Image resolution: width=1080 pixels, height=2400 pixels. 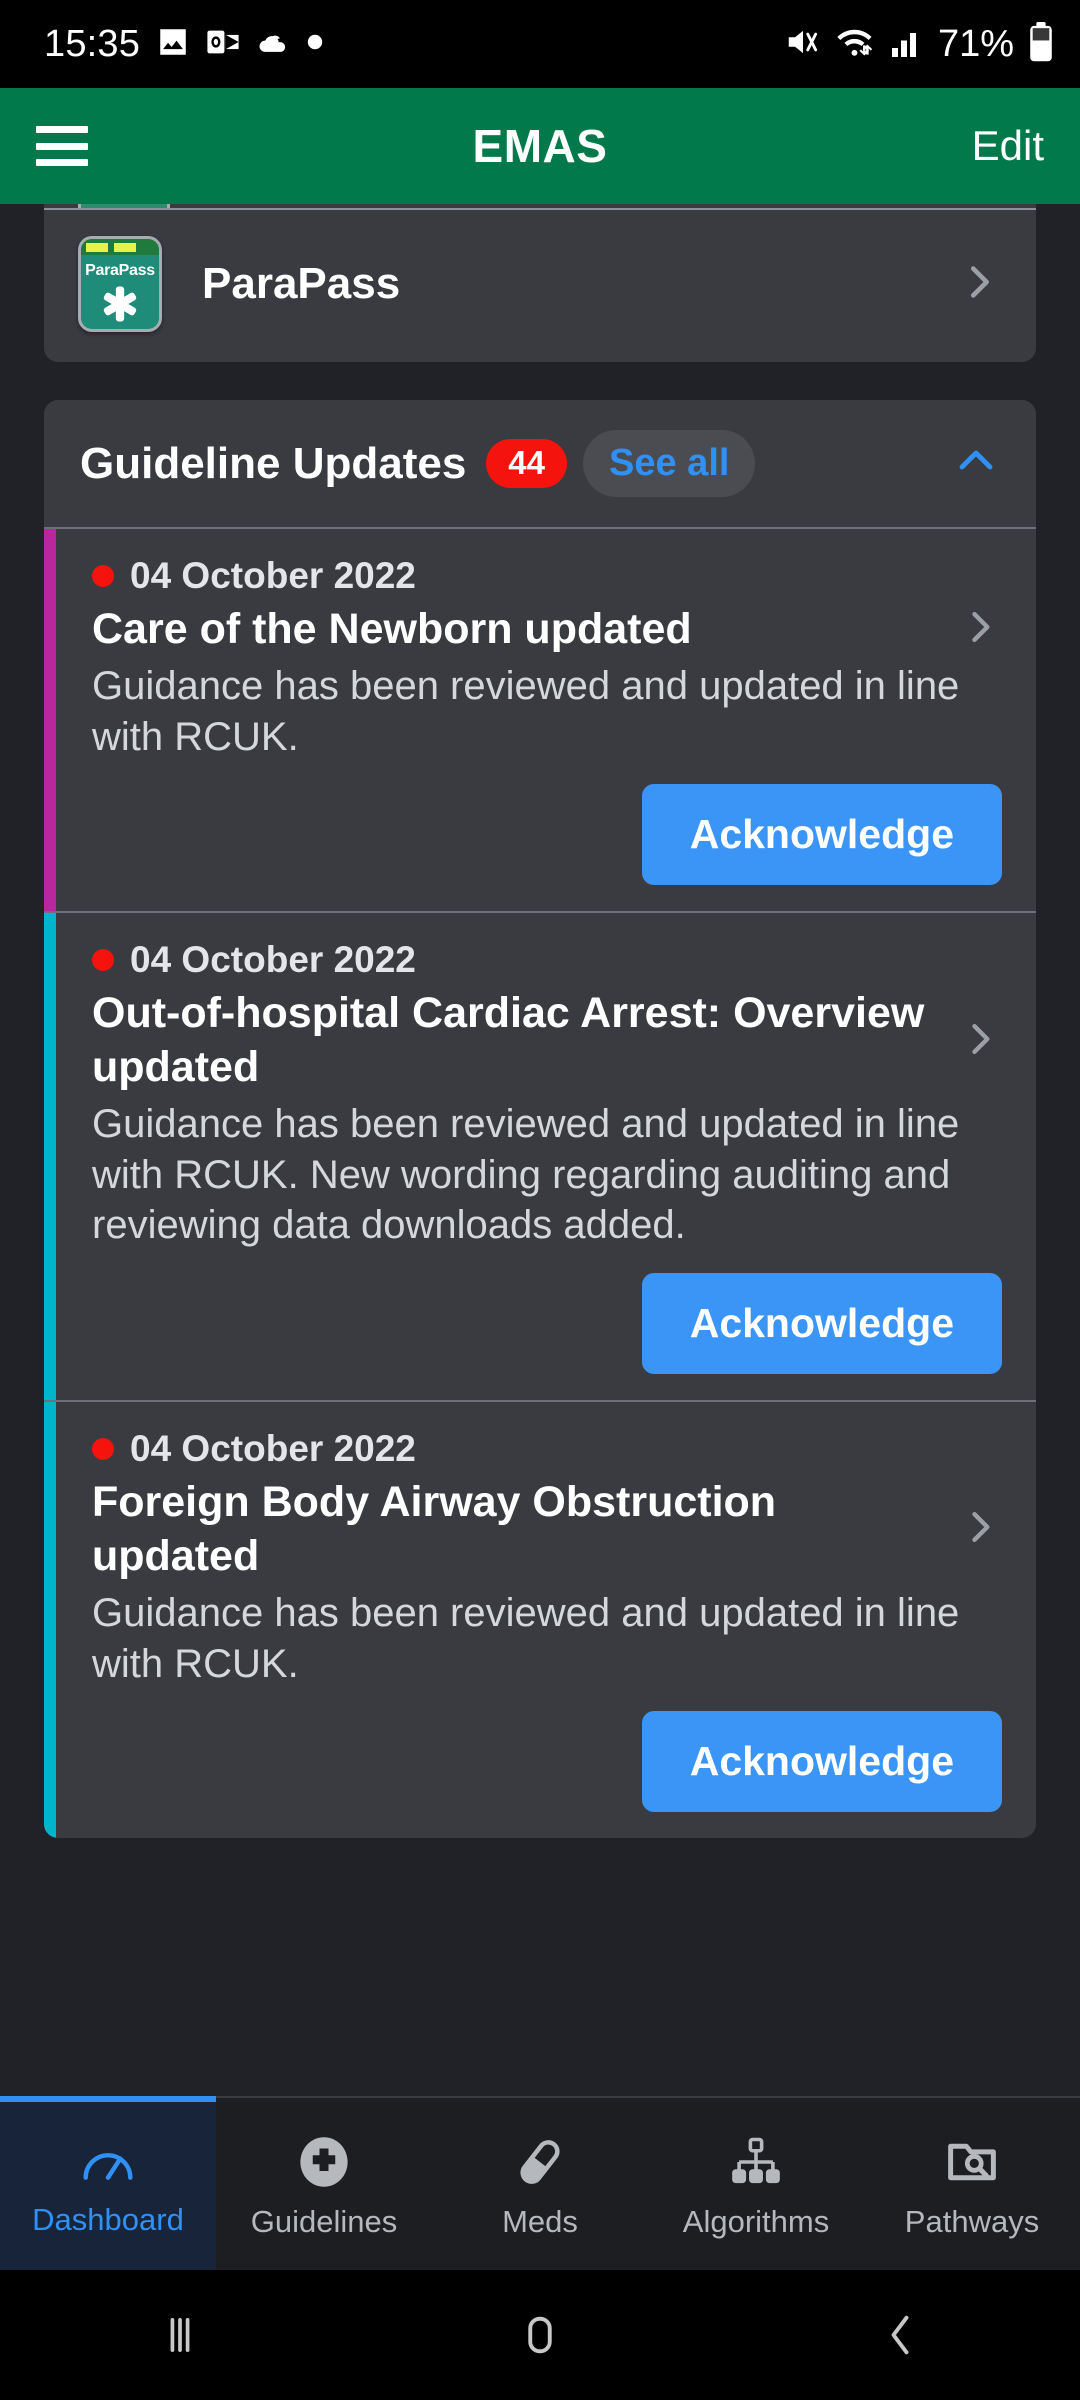 What do you see at coordinates (540, 2164) in the screenshot?
I see `pill-capsule-icon` at bounding box center [540, 2164].